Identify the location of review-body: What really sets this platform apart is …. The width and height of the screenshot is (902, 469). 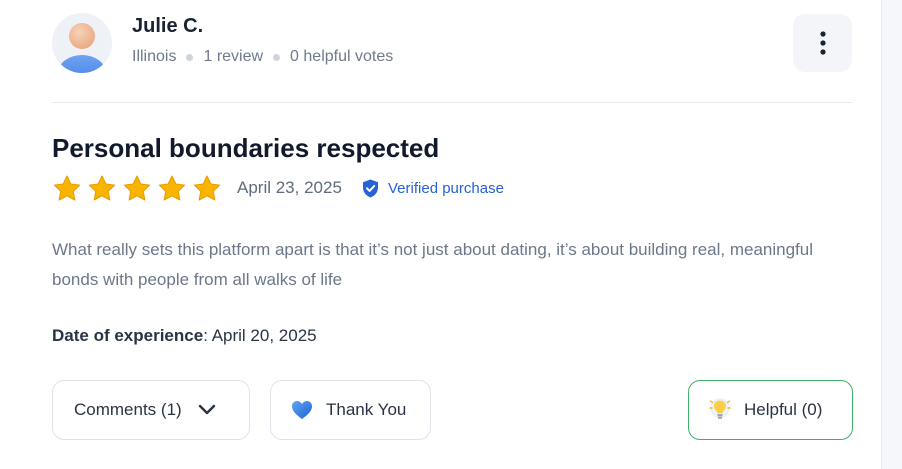
(433, 264).